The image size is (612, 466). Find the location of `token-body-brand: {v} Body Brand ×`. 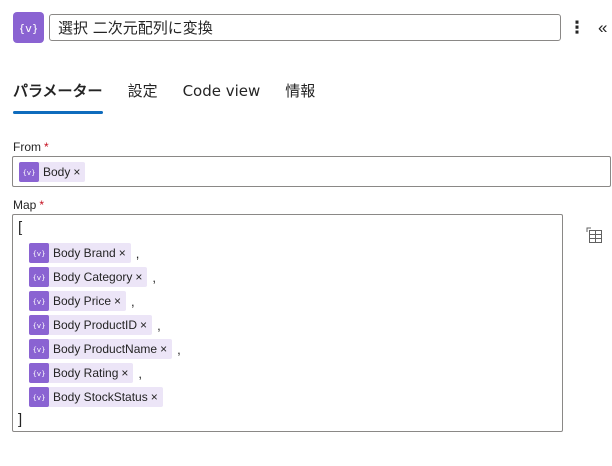

token-body-brand: {v} Body Brand × is located at coordinates (80, 253).